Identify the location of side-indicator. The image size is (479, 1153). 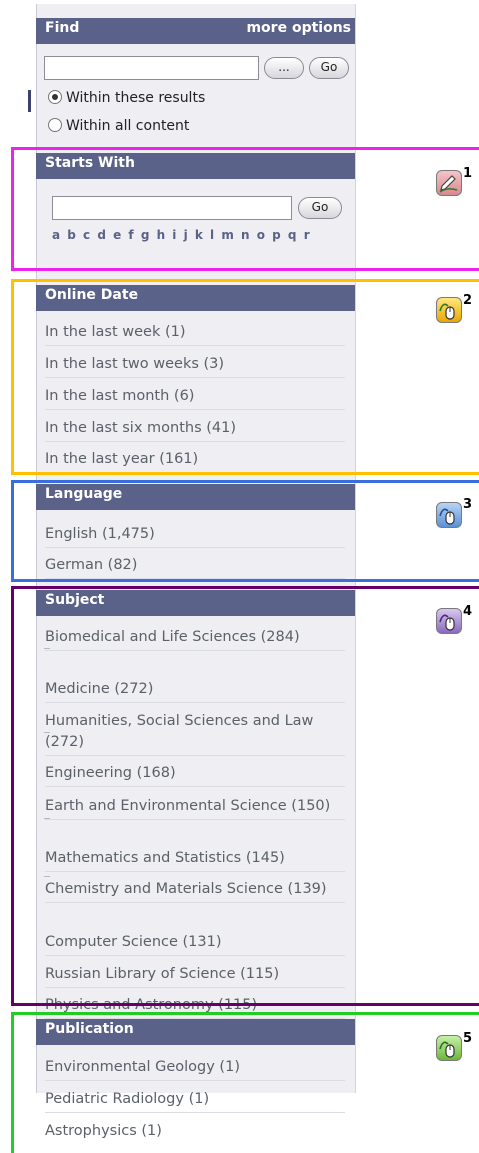
(29, 101).